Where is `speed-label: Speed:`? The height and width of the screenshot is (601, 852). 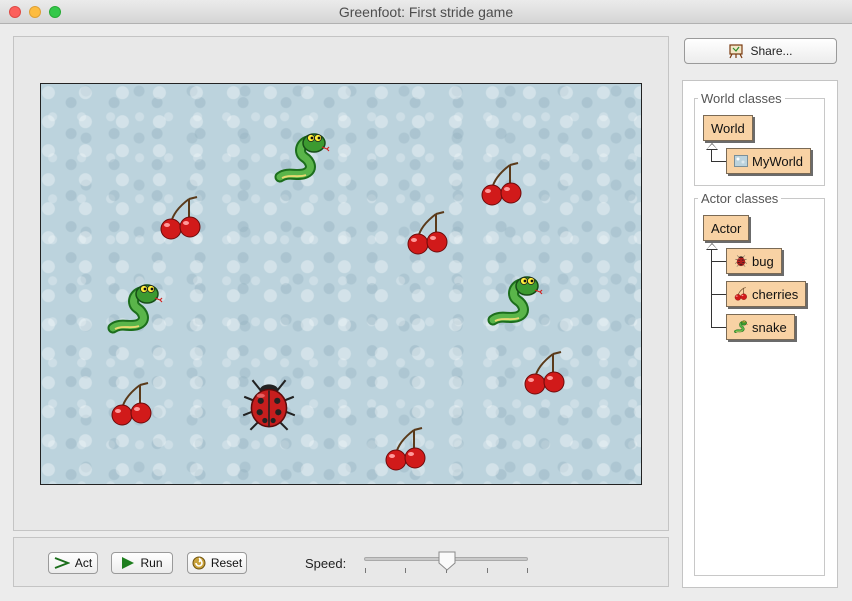 speed-label: Speed: is located at coordinates (326, 563).